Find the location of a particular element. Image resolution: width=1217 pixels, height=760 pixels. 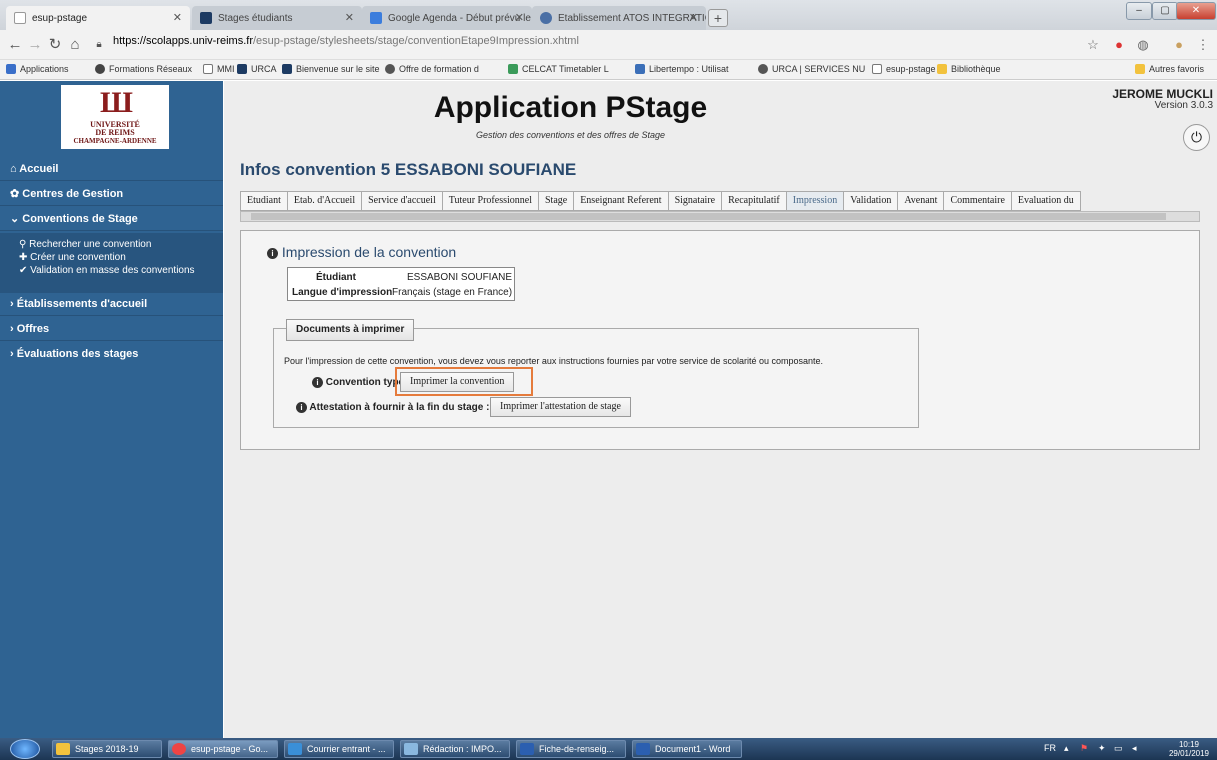

bookmark-item: Libertempo : Utilisat is located at coordinates (682, 69).